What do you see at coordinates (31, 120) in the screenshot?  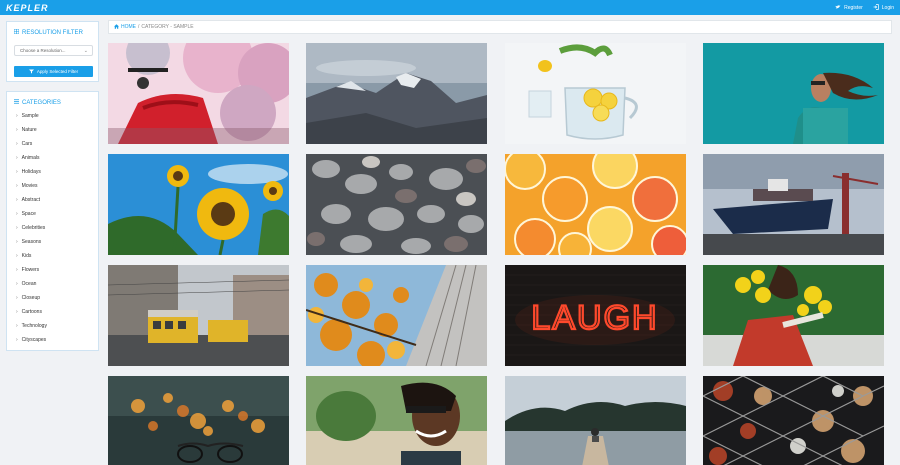 I see `category-item-sample: › Sample` at bounding box center [31, 120].